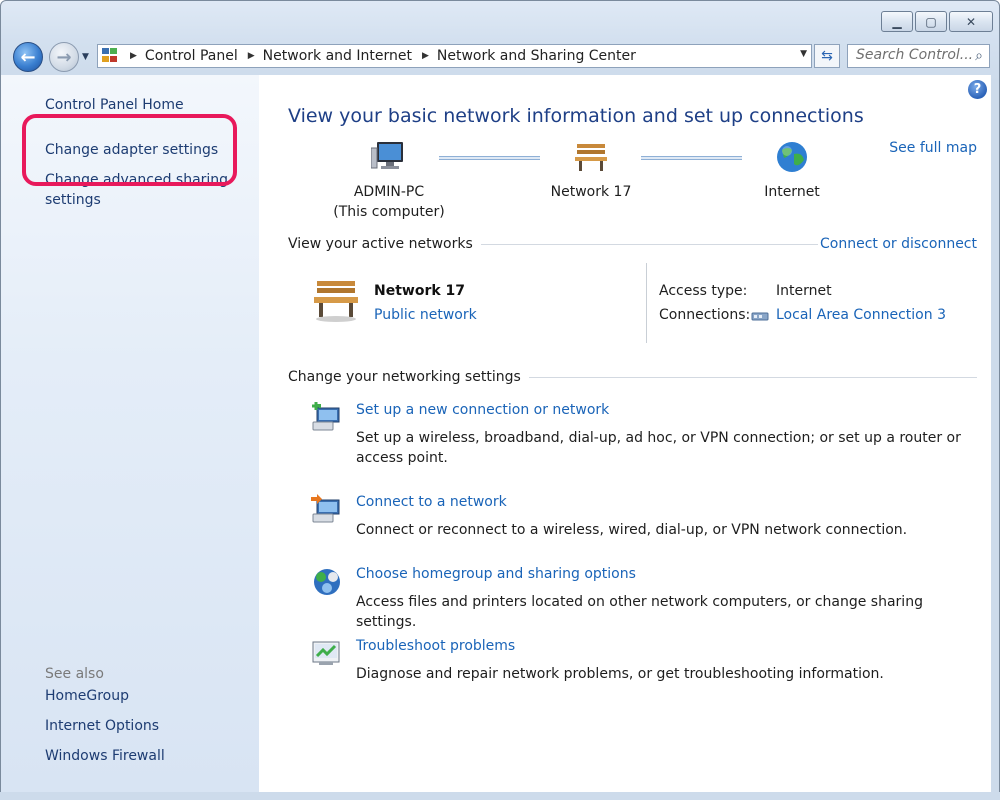 This screenshot has width=1000, height=800. What do you see at coordinates (389, 212) in the screenshot?
I see `map-node-sub: (This computer)` at bounding box center [389, 212].